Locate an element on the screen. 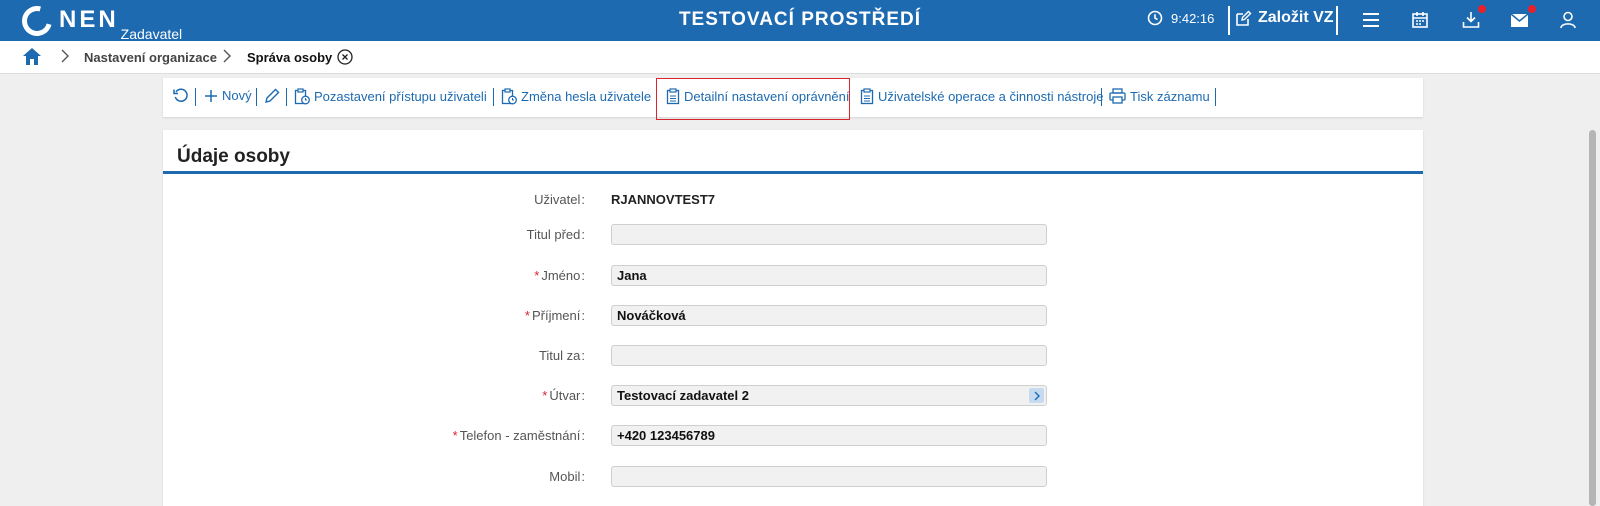  label-last-name: * Příjmení: is located at coordinates (554, 315).